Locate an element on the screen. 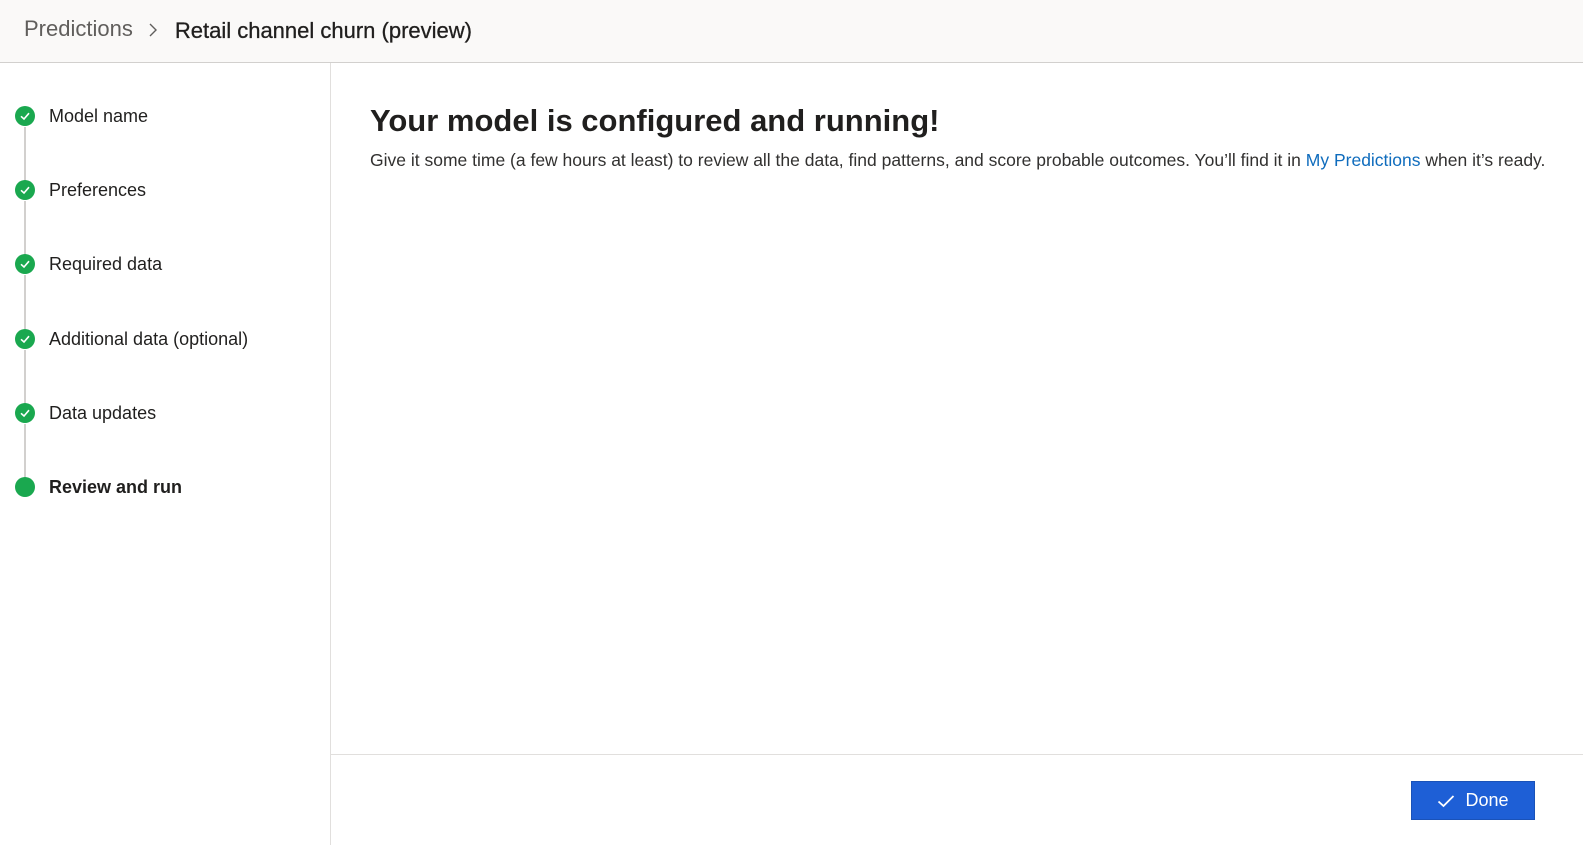  step-required-data: Required data is located at coordinates (165, 264).